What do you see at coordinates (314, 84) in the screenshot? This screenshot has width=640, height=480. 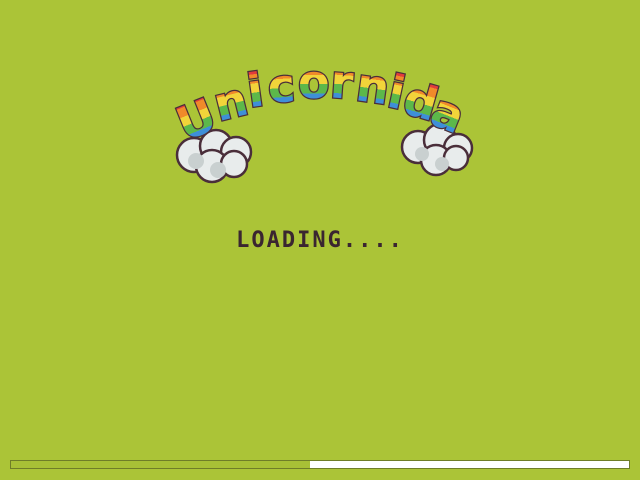 I see `svg-text: o` at bounding box center [314, 84].